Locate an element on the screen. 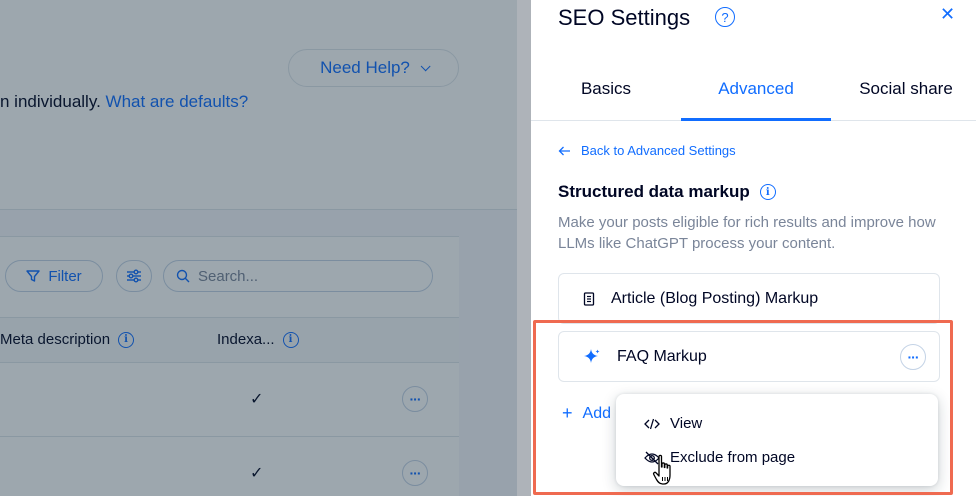 The height and width of the screenshot is (496, 976). panel-title: SEO Settings is located at coordinates (624, 17).